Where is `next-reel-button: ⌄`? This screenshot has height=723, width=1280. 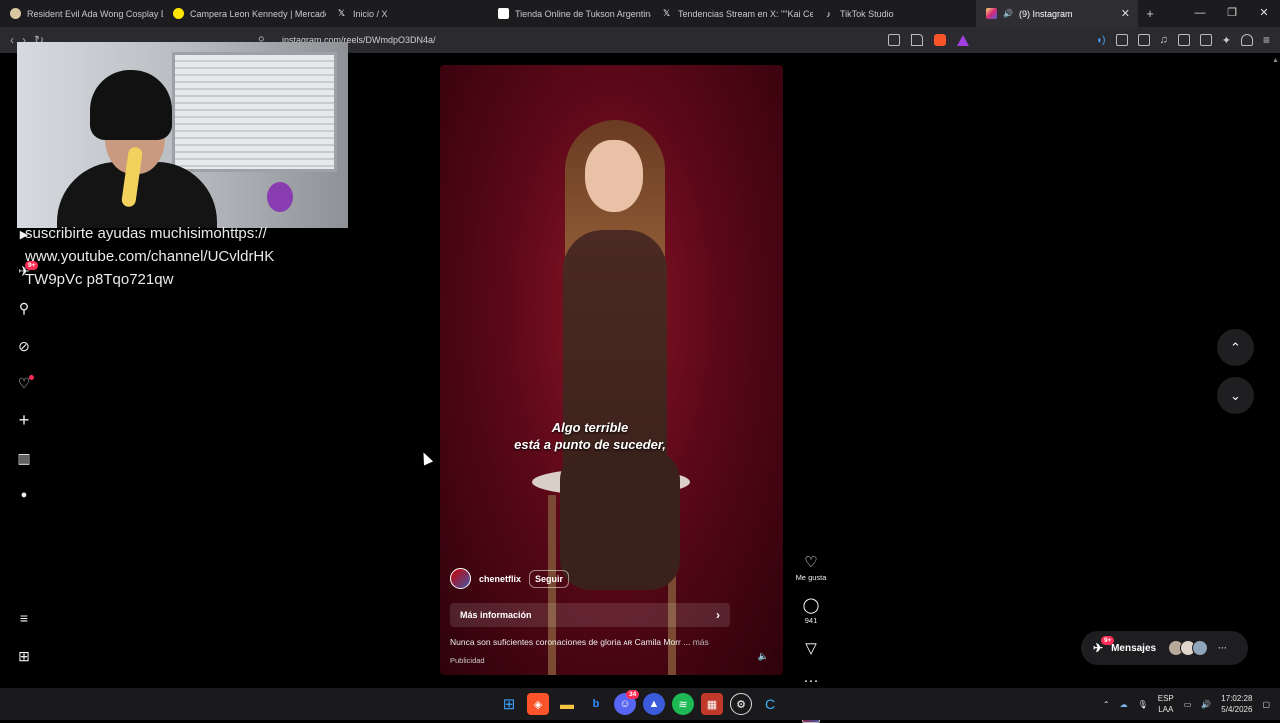
next-reel-button: ⌄ is located at coordinates (1235, 395).